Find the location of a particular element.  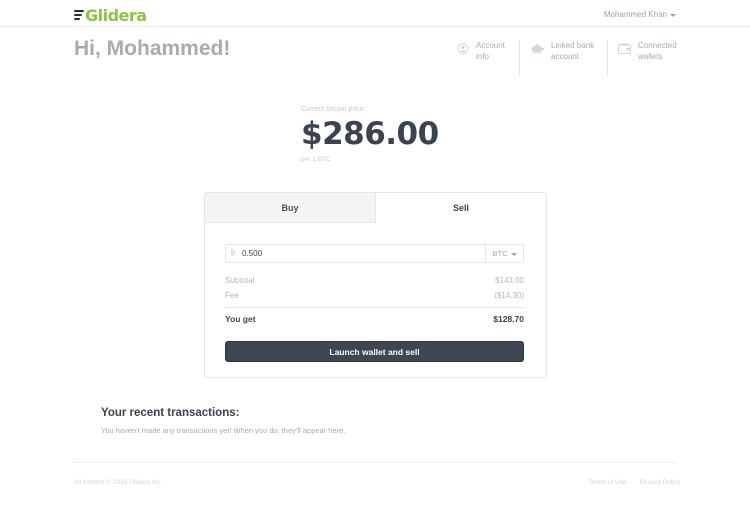

bitcoin-price: Current bitcoin price: $286.00 per 1 BTC is located at coordinates (370, 134).